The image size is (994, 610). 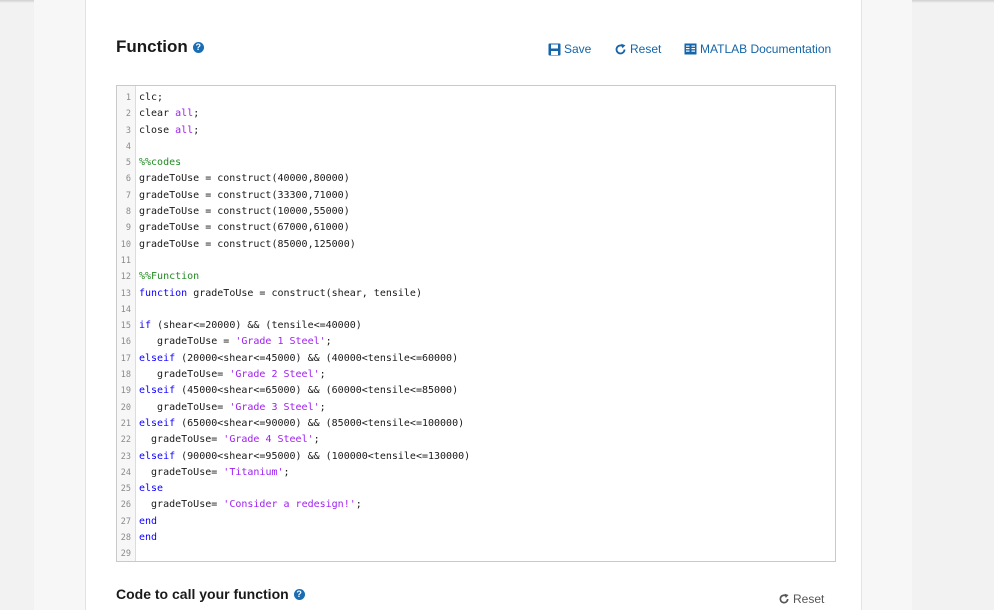 What do you see at coordinates (125, 293) in the screenshot?
I see `line-number: 13` at bounding box center [125, 293].